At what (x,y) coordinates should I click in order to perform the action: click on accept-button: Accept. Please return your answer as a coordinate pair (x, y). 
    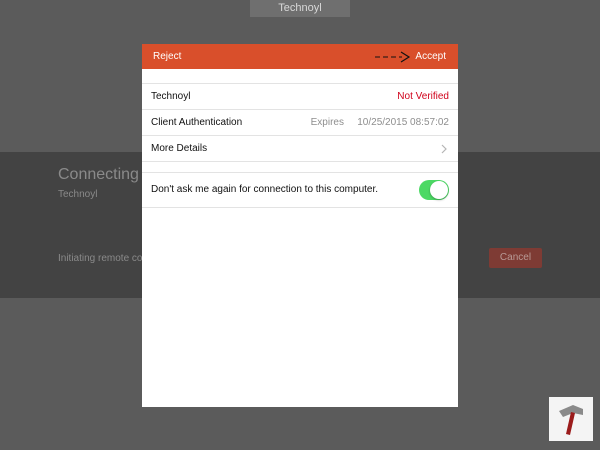
    Looking at the image, I should click on (430, 56).